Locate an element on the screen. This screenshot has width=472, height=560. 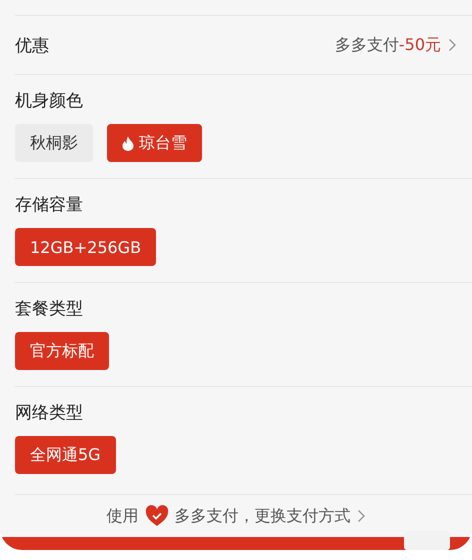
payment-prefix: 使用 is located at coordinates (122, 516).